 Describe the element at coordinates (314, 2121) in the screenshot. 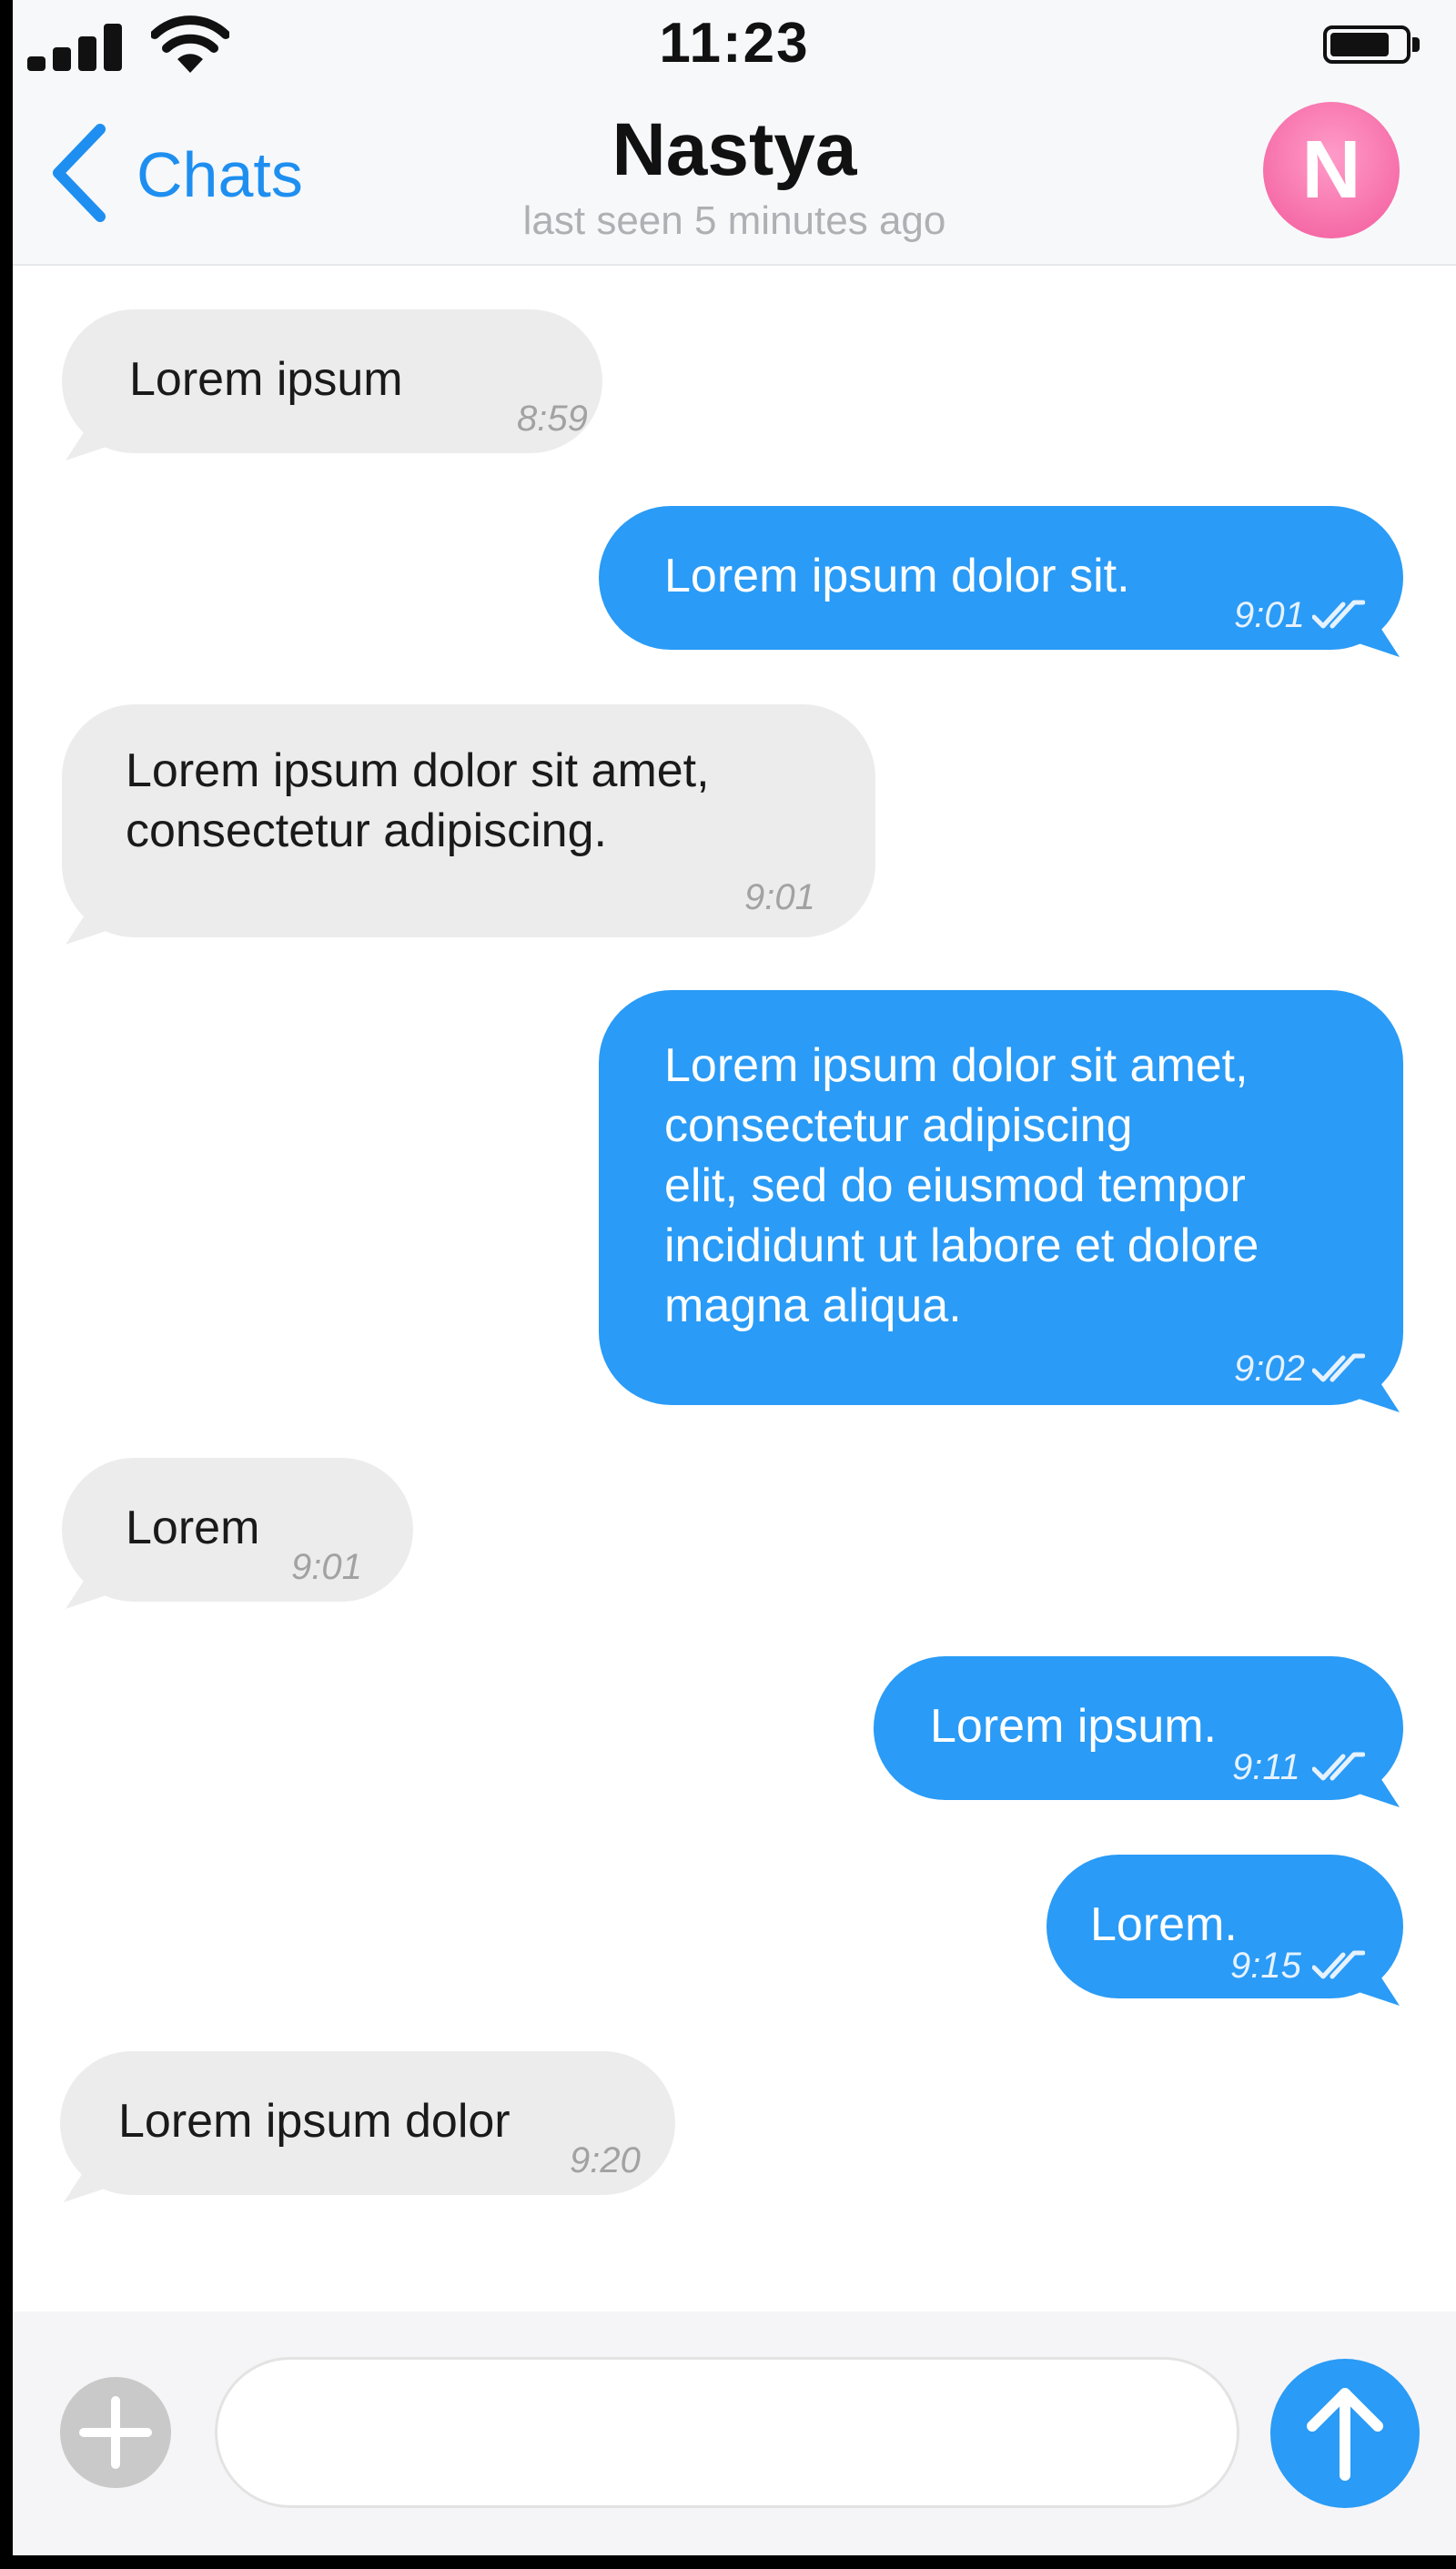

I see `message-text: Lorem ipsum dolor` at that location.